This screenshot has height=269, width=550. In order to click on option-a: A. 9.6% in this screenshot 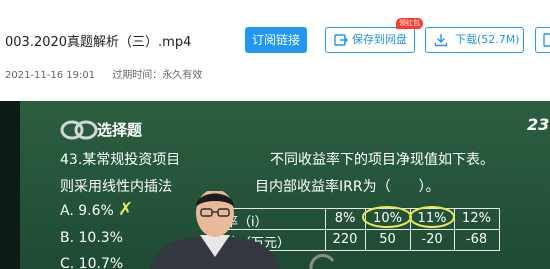, I will do `click(87, 211)`.